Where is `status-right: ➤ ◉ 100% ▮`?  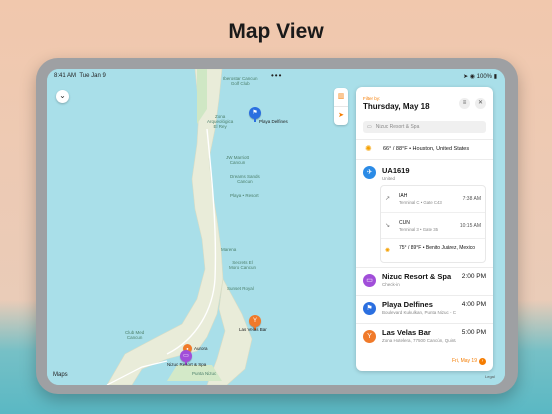
status-right: ➤ ◉ 100% ▮ is located at coordinates (480, 77).